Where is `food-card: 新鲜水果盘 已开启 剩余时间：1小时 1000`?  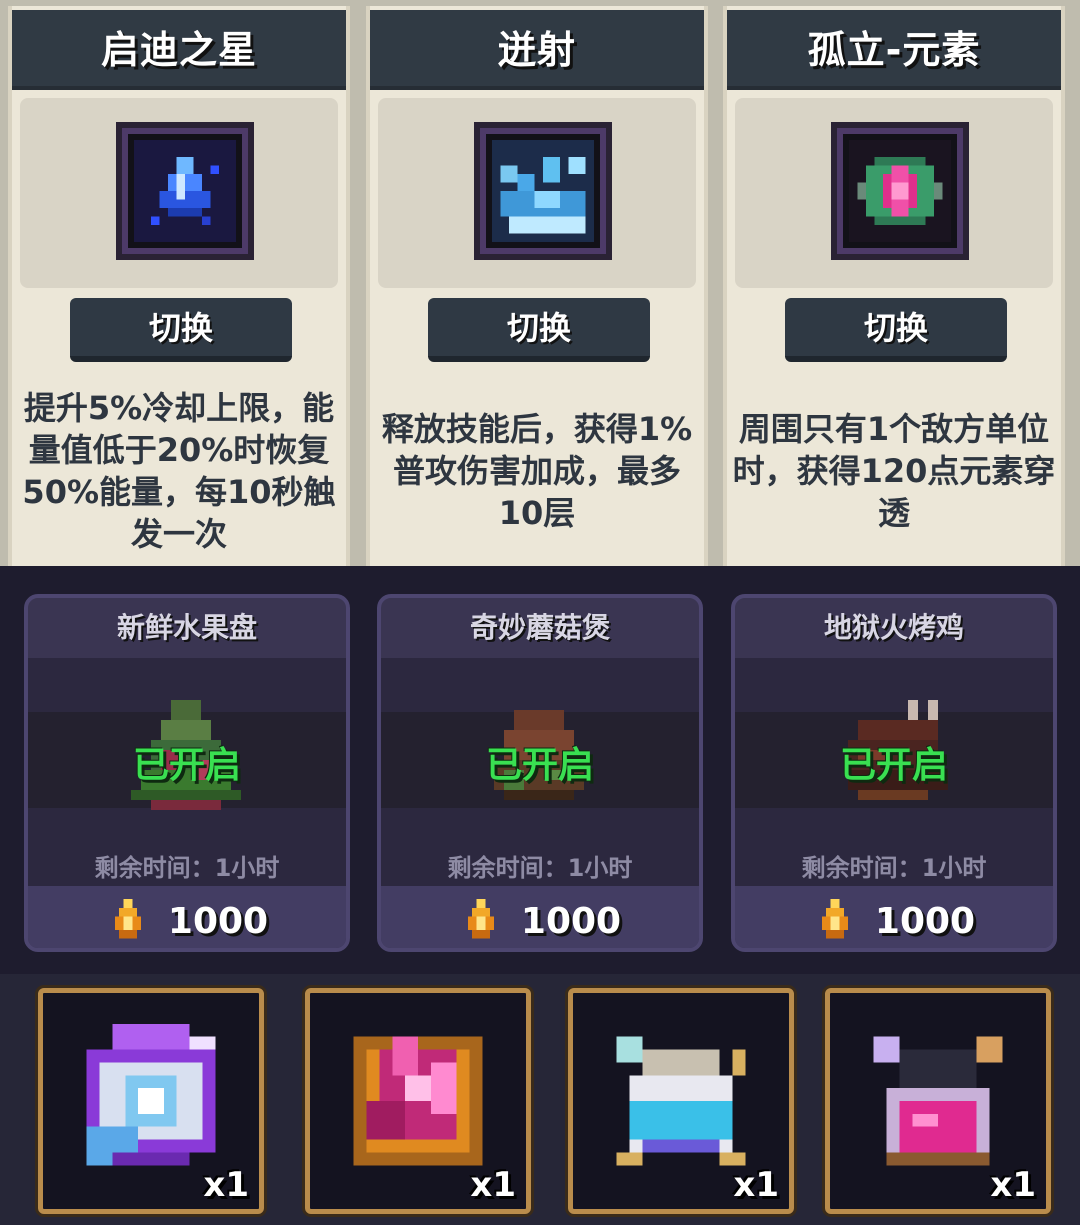
food-card: 新鲜水果盘 已开启 剩余时间：1小时 1000 is located at coordinates (187, 773).